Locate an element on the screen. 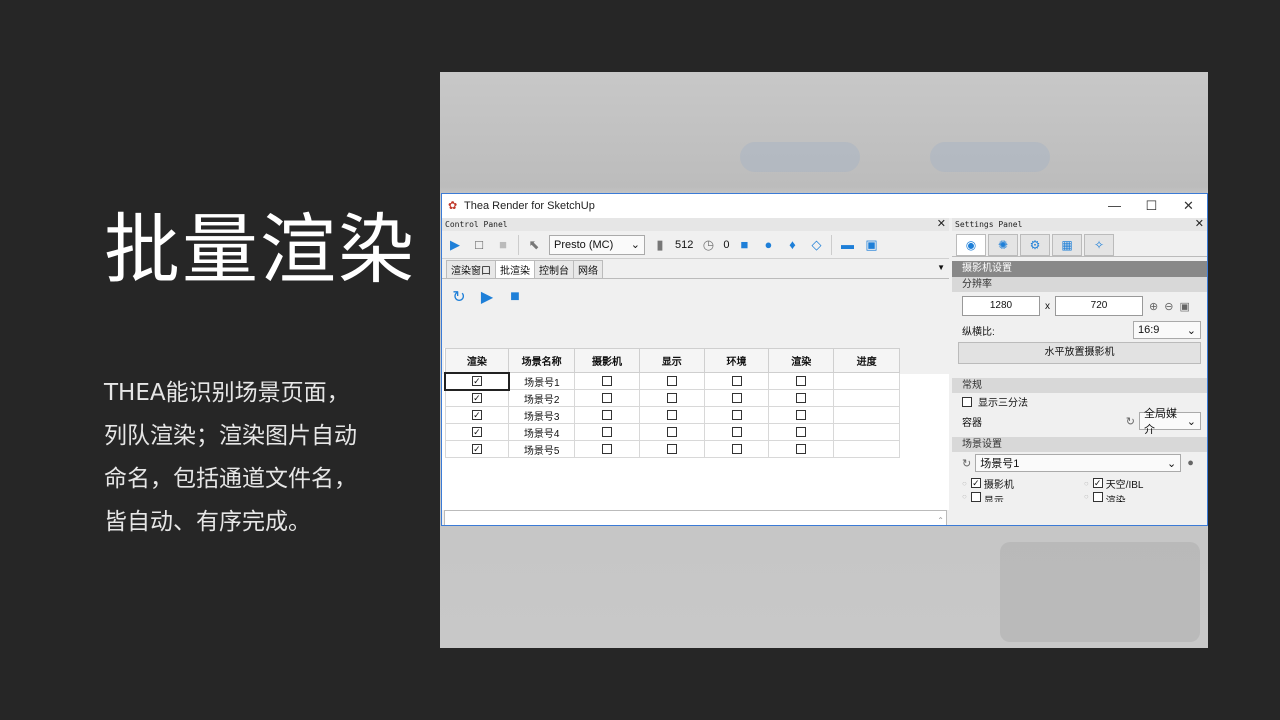  environment-tab-icon: ✺ is located at coordinates (1003, 245).